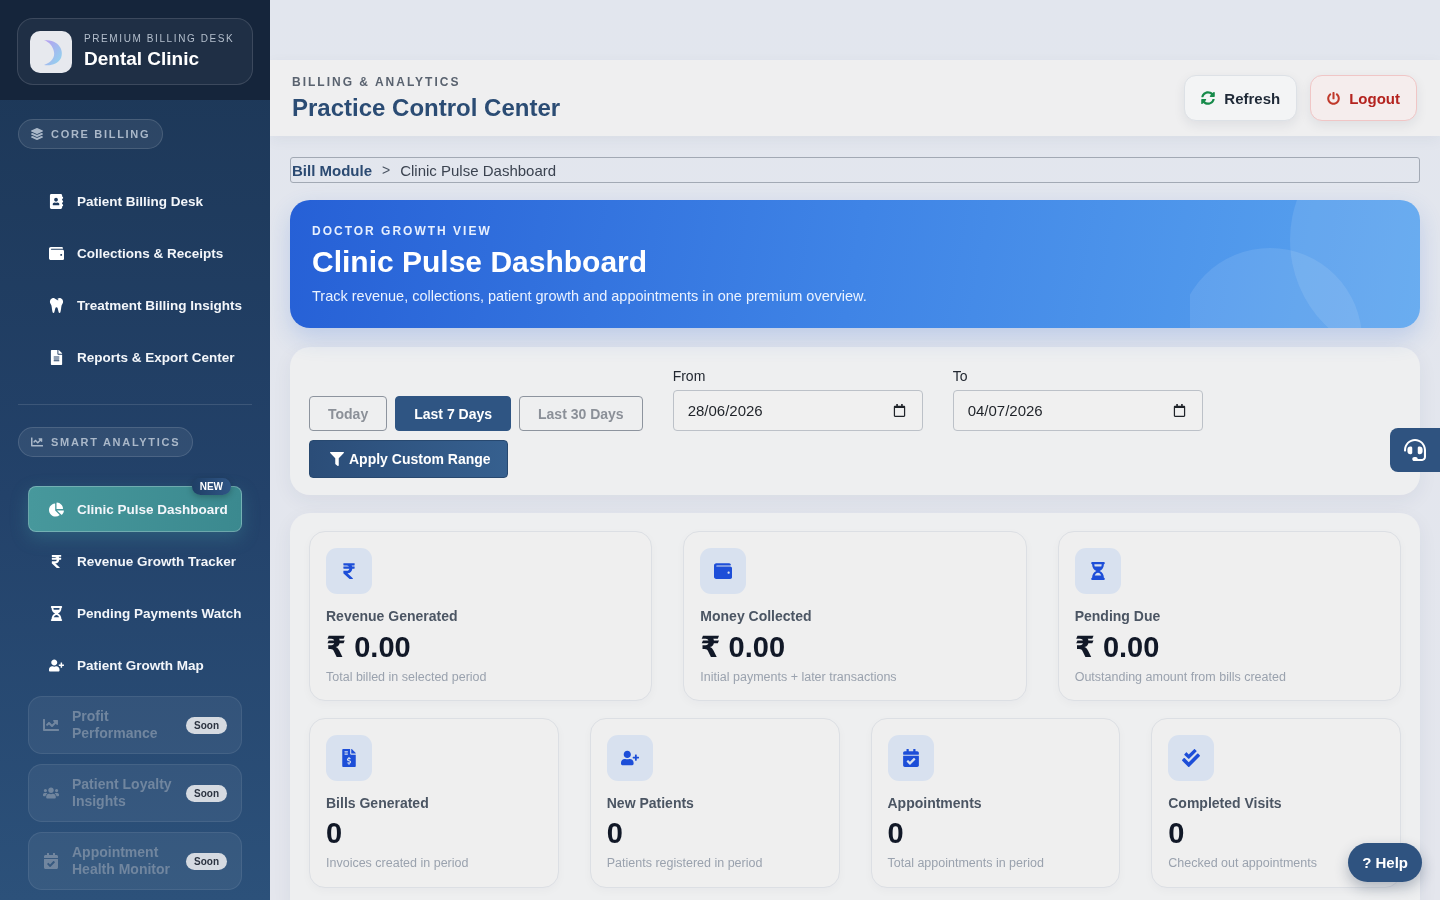  I want to click on breadcrumb-link: Bill Module, so click(332, 170).